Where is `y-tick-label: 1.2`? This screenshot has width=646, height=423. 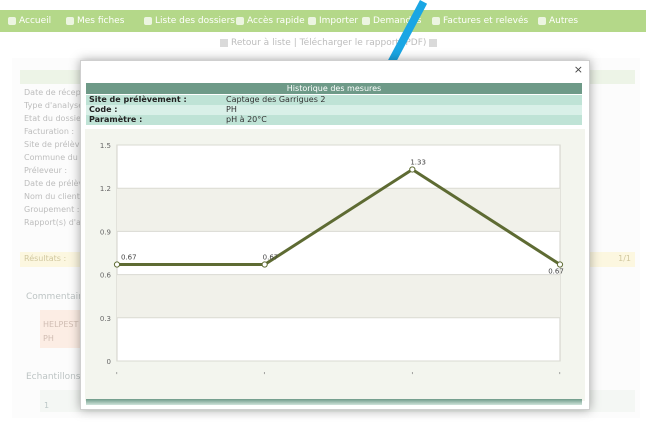
y-tick-label: 1.2 is located at coordinates (105, 189).